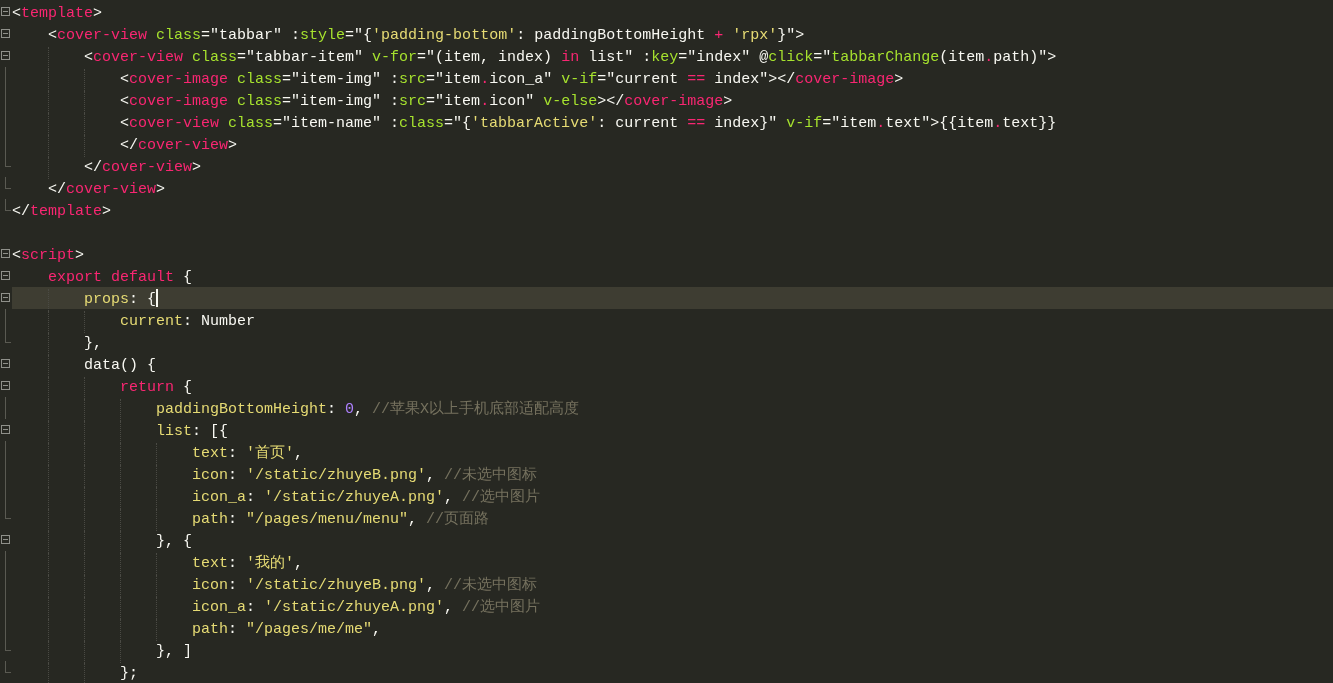 The height and width of the screenshot is (683, 1333). What do you see at coordinates (534, 124) in the screenshot?
I see `code-line: <cover-view class="item-name" :class="{'tabbarActive': current == index}" v-if="item.text">{{item.text}}` at bounding box center [534, 124].